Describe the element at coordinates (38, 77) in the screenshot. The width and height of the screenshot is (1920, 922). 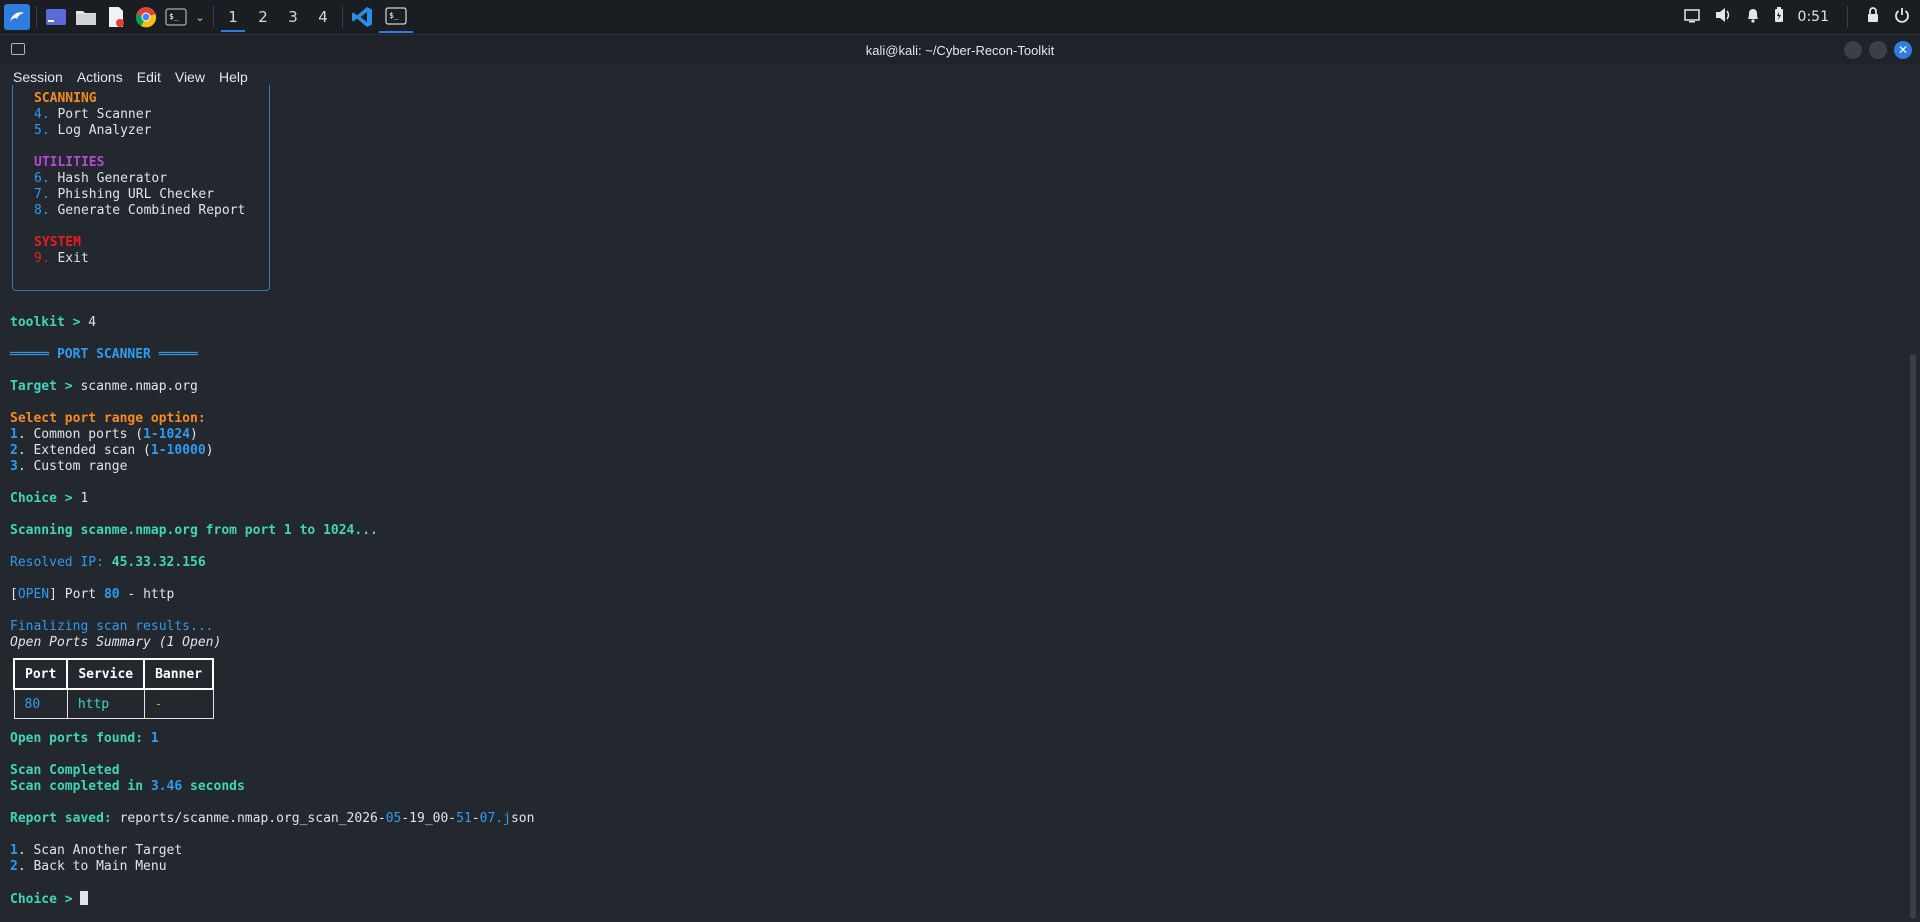
I see `menu-session: Session` at that location.